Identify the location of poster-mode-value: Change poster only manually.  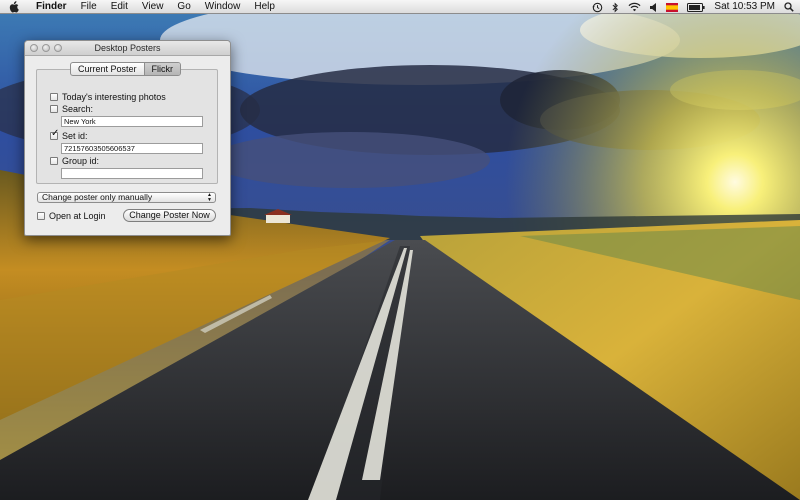
(97, 197).